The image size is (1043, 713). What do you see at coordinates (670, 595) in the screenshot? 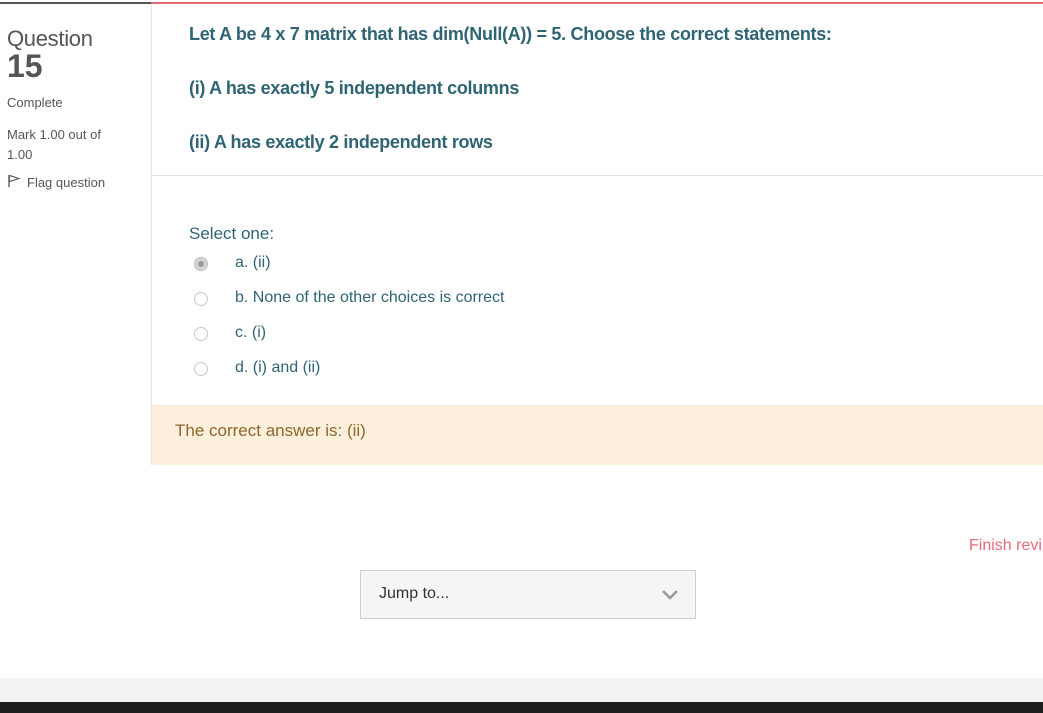
I see `chevron-down-icon` at bounding box center [670, 595].